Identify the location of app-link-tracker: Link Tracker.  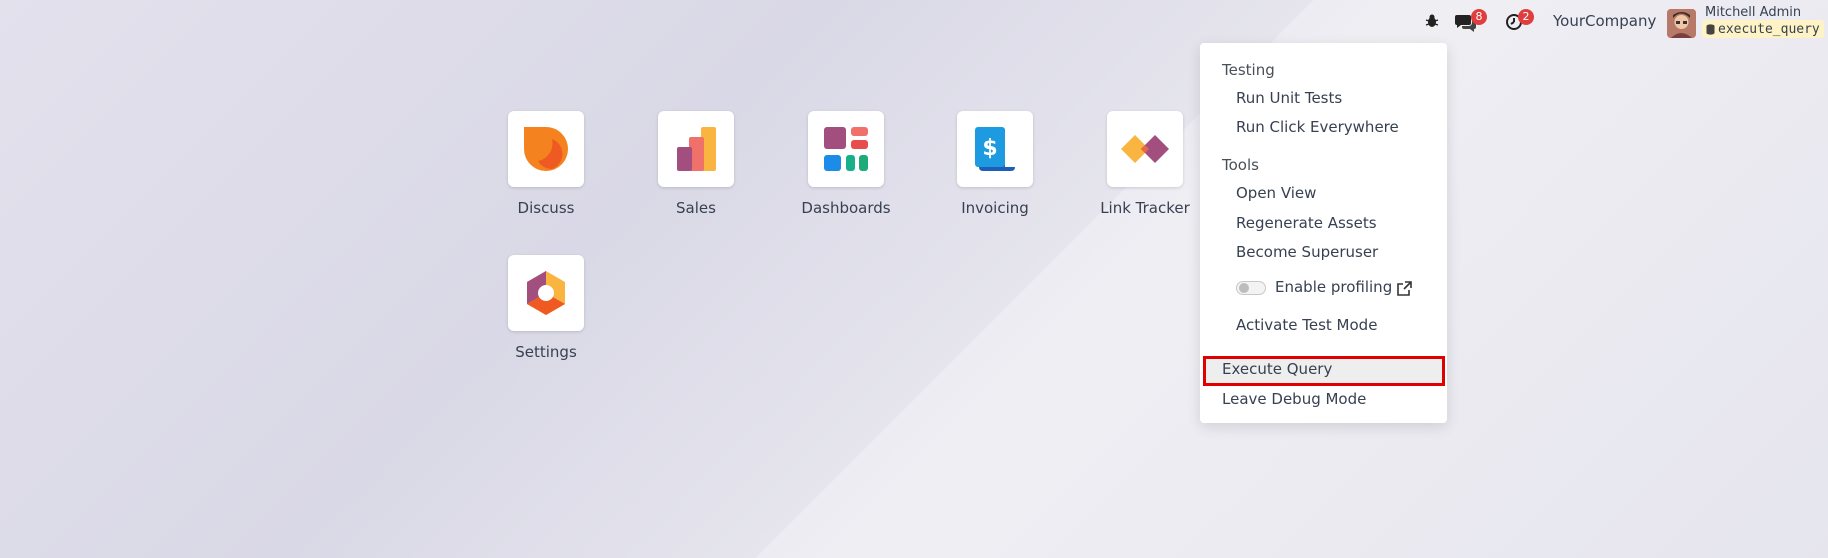
(1145, 164).